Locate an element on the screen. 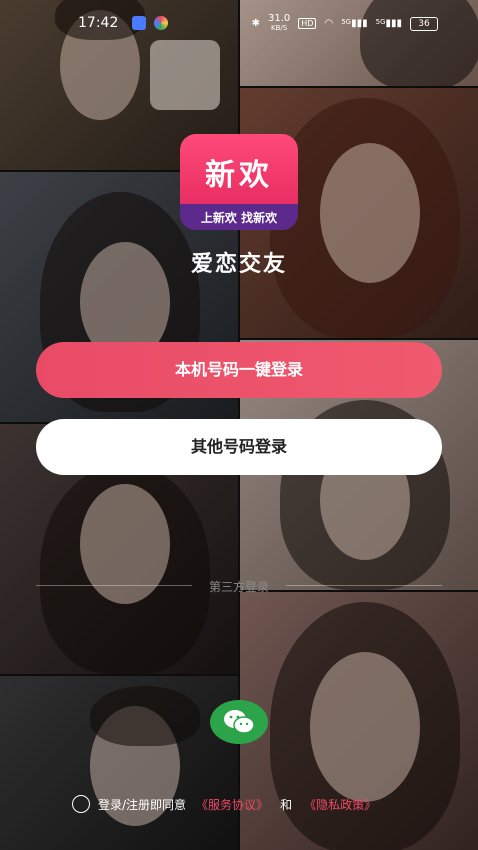 The image size is (478, 850). status-icons: ✱ 31.0 KB/S HD ◠ 5G▮▮▮ 5G▮▮▮ 36 is located at coordinates (345, 23).